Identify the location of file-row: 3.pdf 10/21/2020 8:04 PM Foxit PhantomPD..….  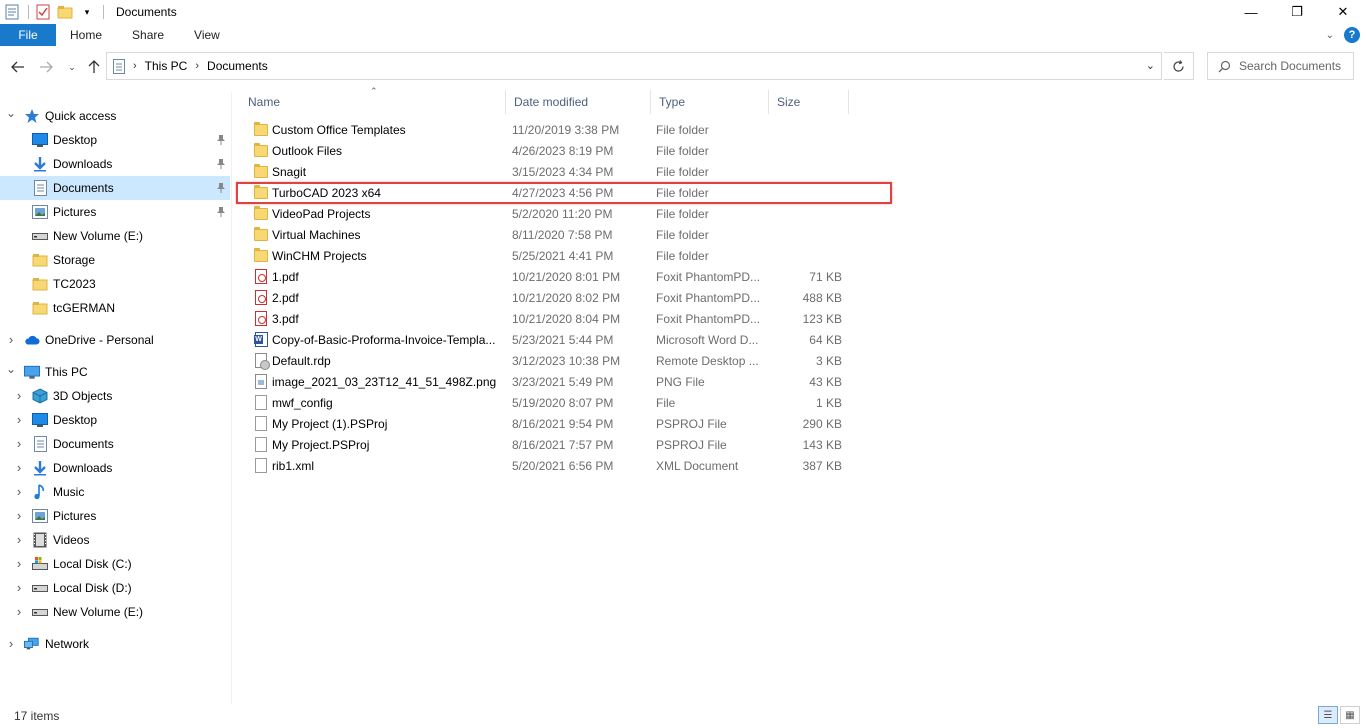
(553, 319).